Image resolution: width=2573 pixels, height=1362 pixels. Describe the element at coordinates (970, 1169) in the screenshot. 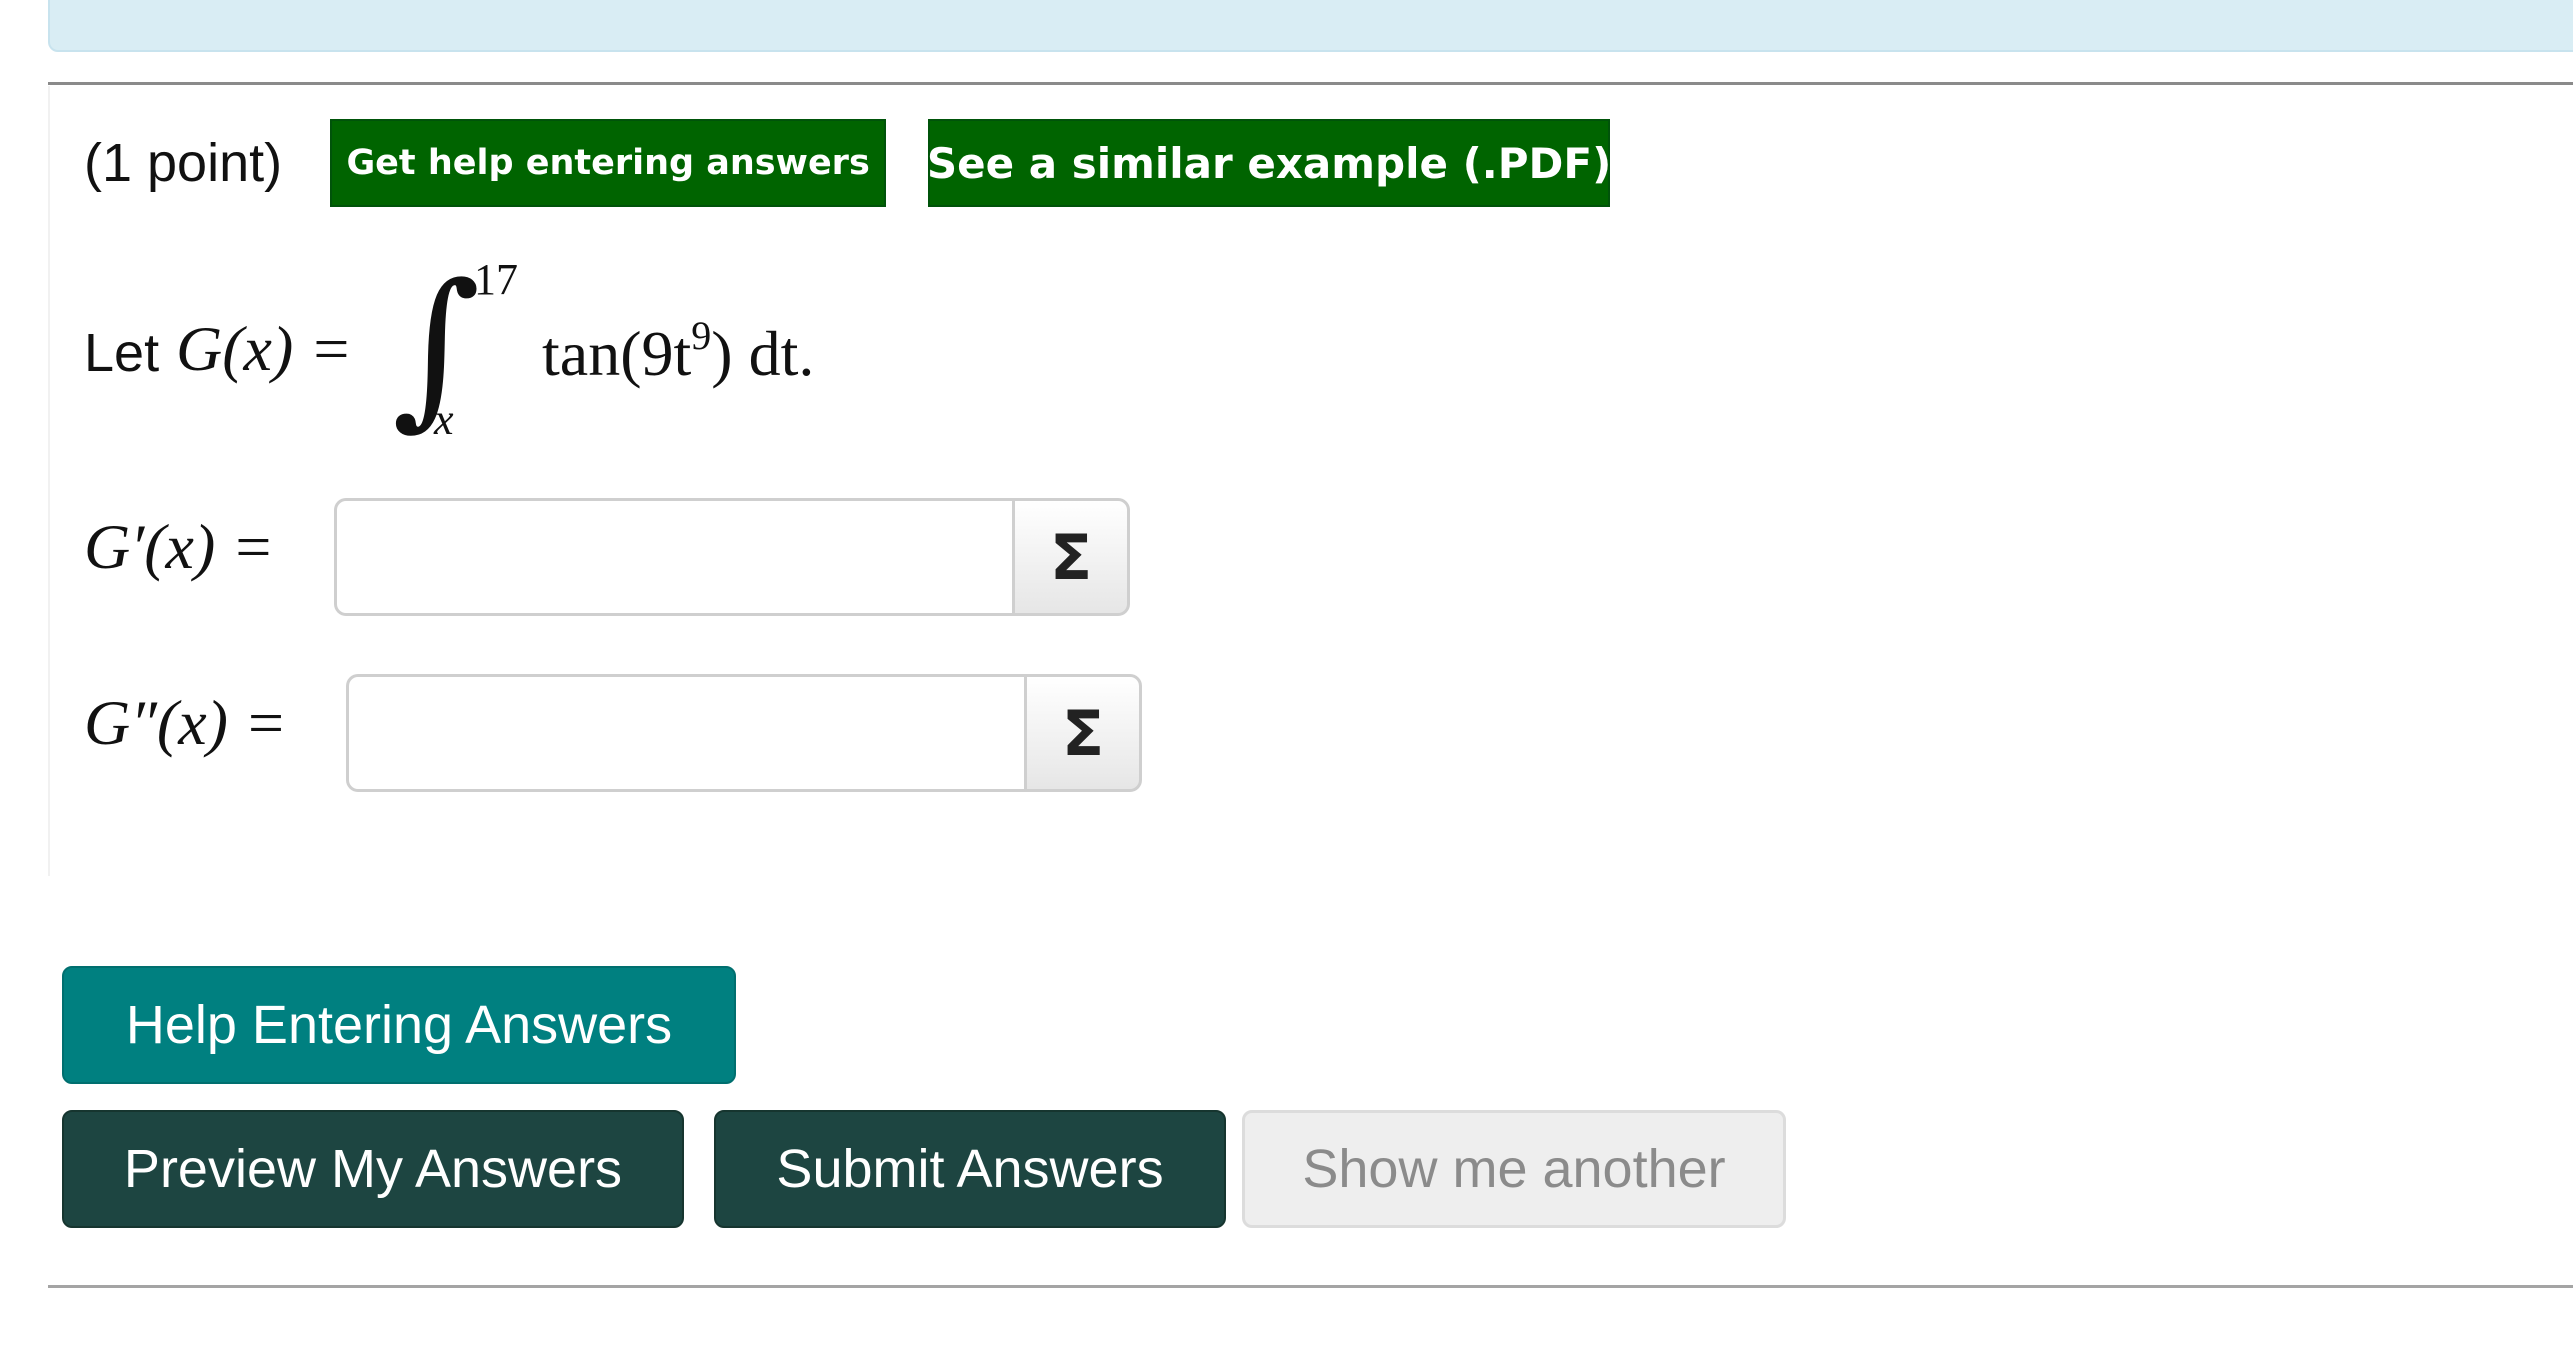

I see `submit-answers-button: Submit Answers` at that location.